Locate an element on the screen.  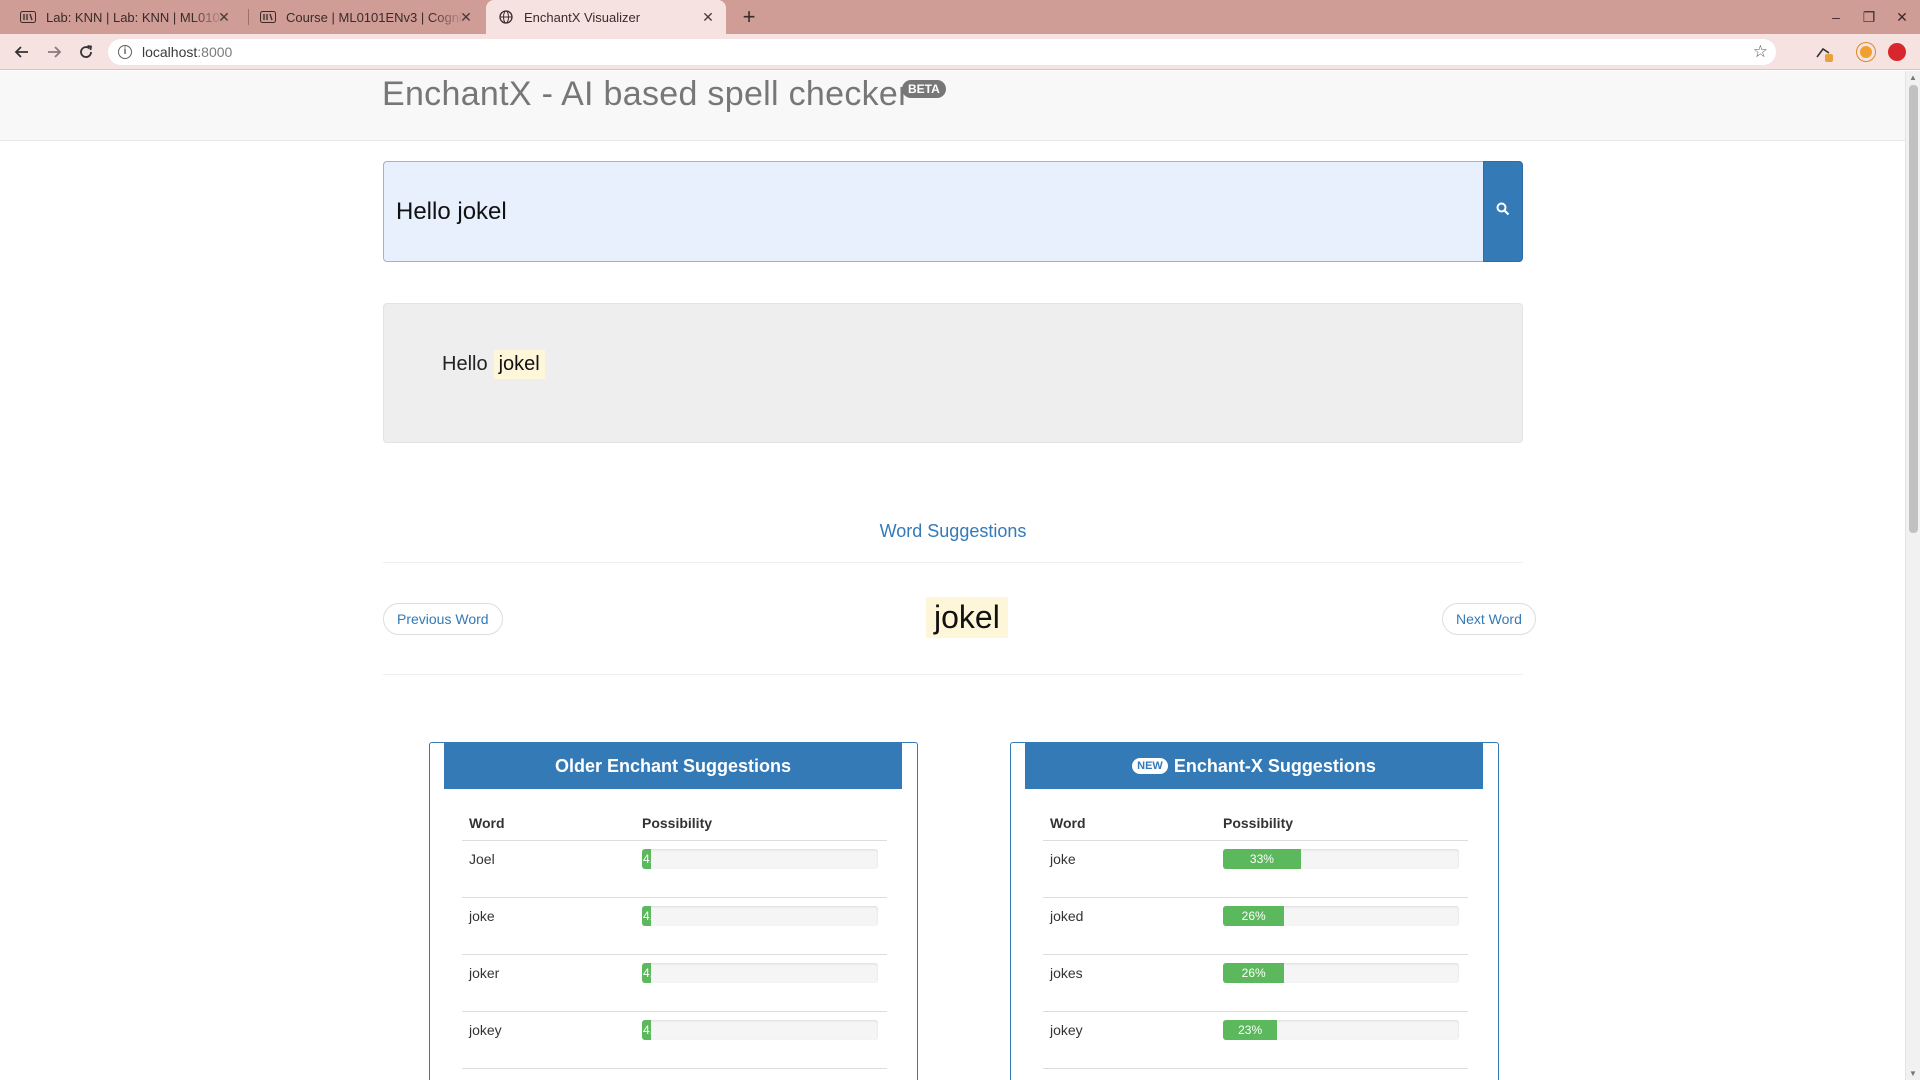
table-row: jokes 26% is located at coordinates (1255, 982).